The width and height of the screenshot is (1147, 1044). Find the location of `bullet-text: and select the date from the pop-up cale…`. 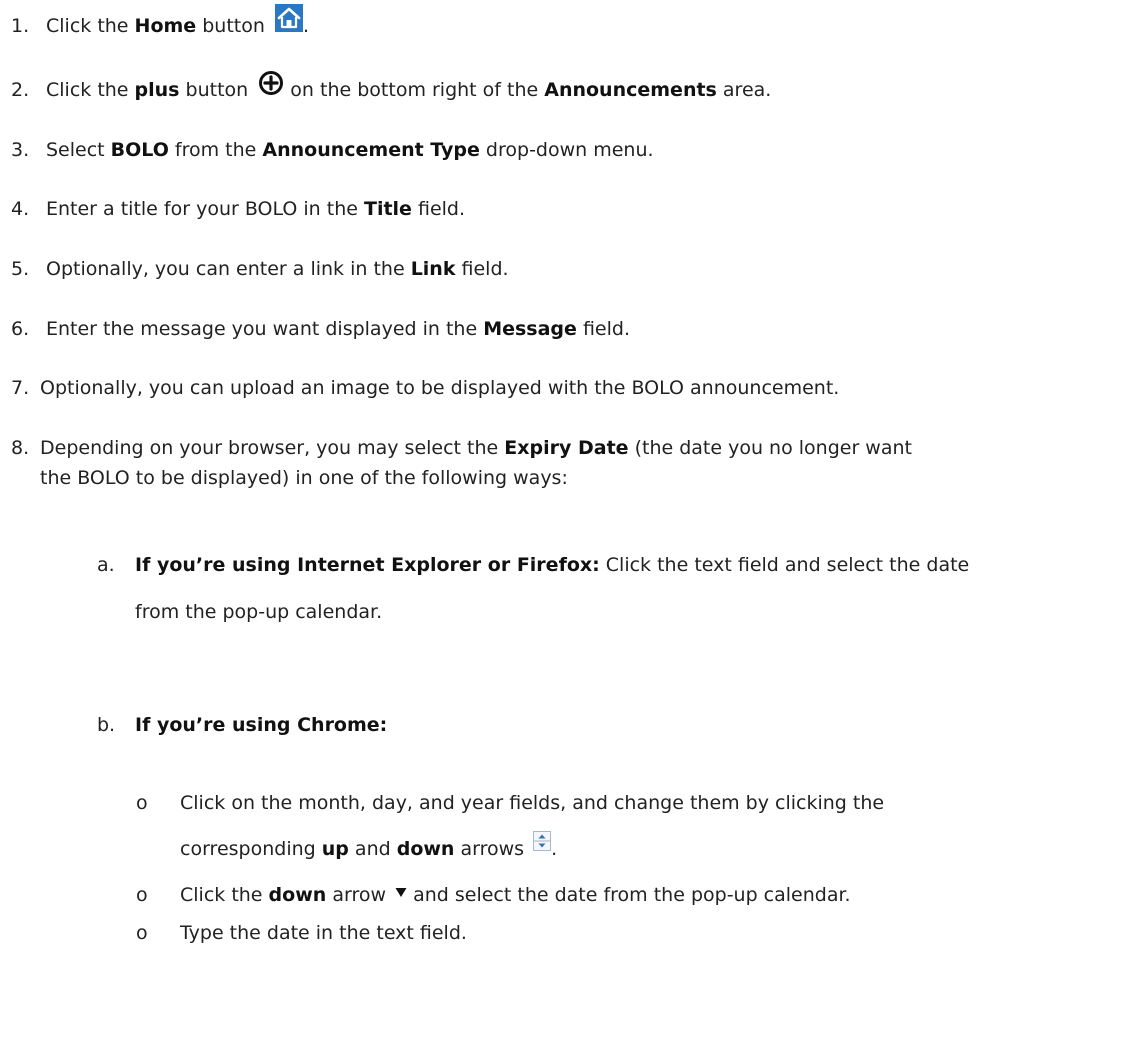

bullet-text: and select the date from the pop-up cale… is located at coordinates (629, 895).